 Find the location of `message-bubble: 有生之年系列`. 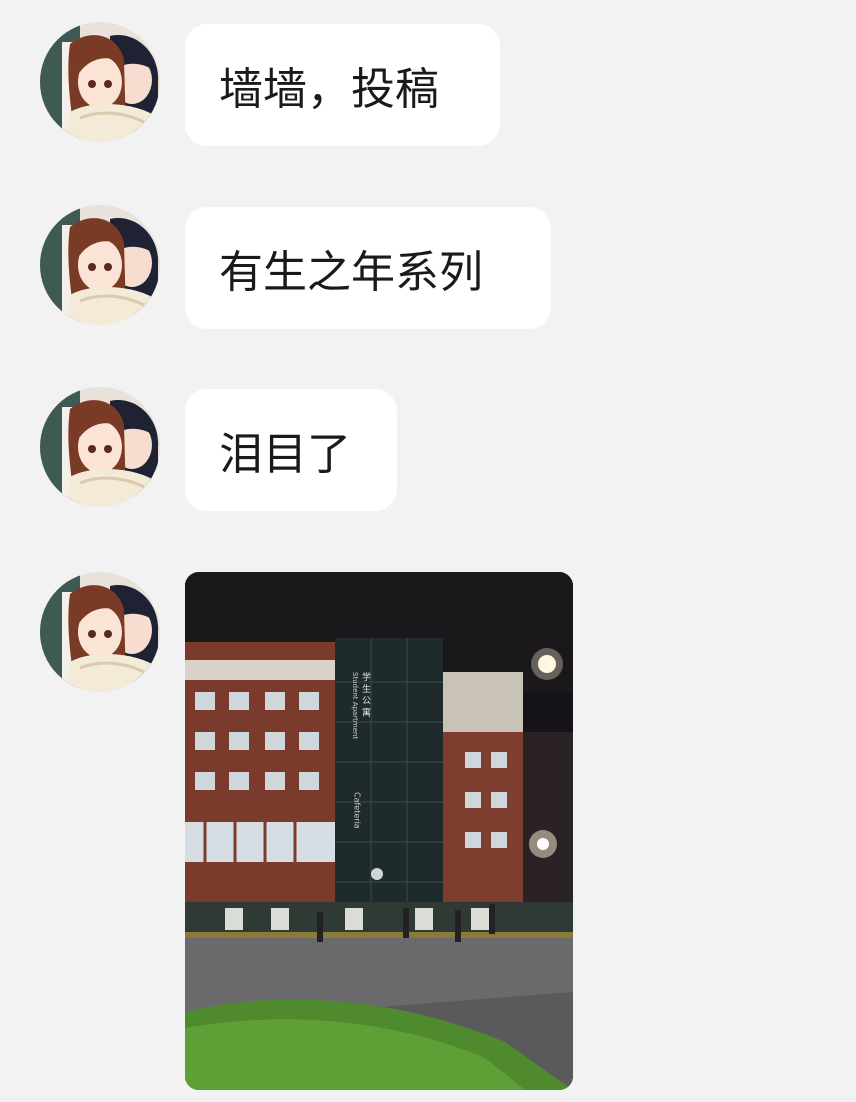

message-bubble: 有生之年系列 is located at coordinates (368, 268).